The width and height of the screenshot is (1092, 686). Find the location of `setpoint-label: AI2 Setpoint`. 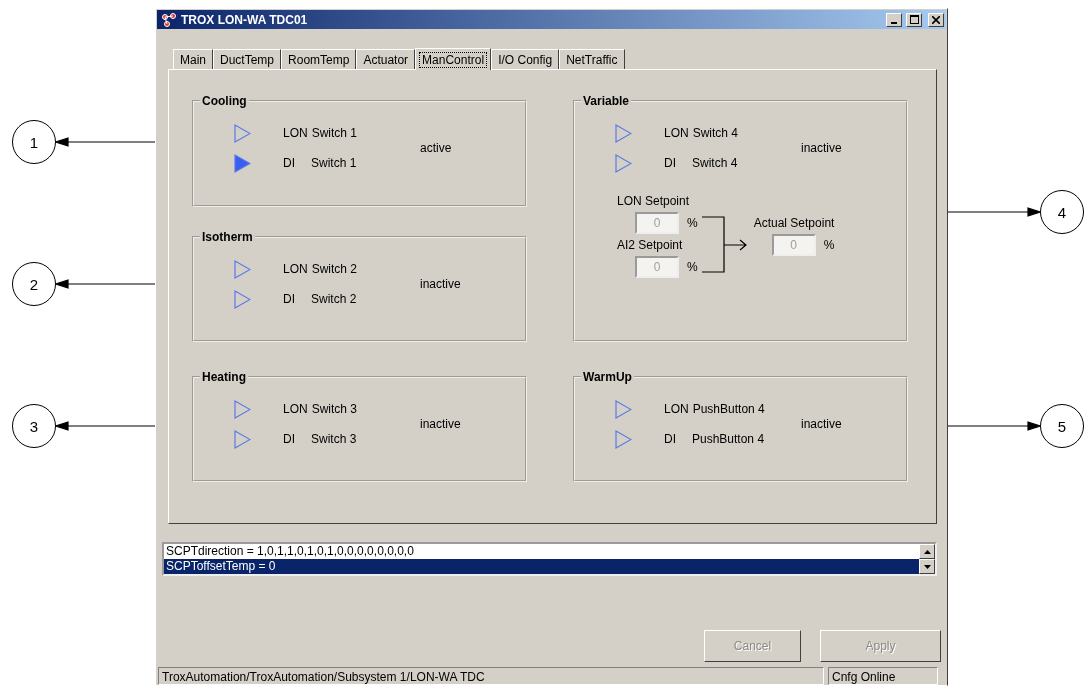

setpoint-label: AI2 Setpoint is located at coordinates (650, 246).